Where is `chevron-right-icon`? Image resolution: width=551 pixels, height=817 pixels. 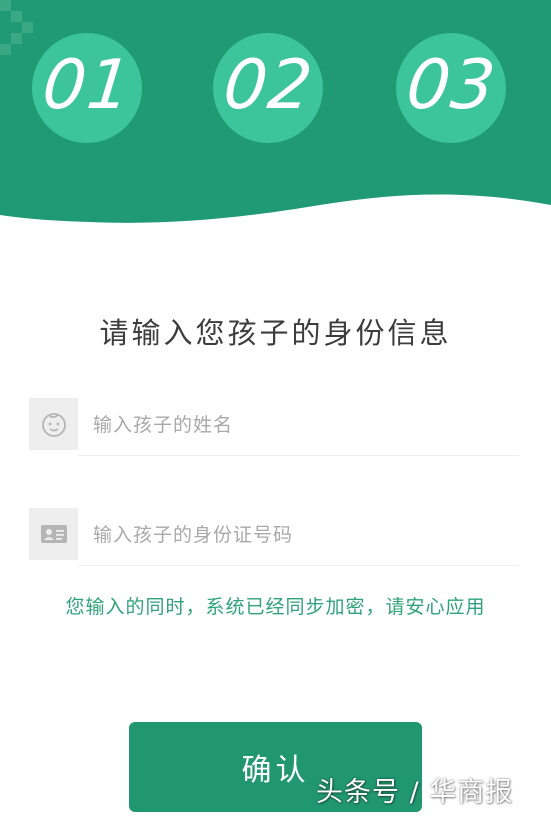
chevron-right-icon is located at coordinates (16, 27).